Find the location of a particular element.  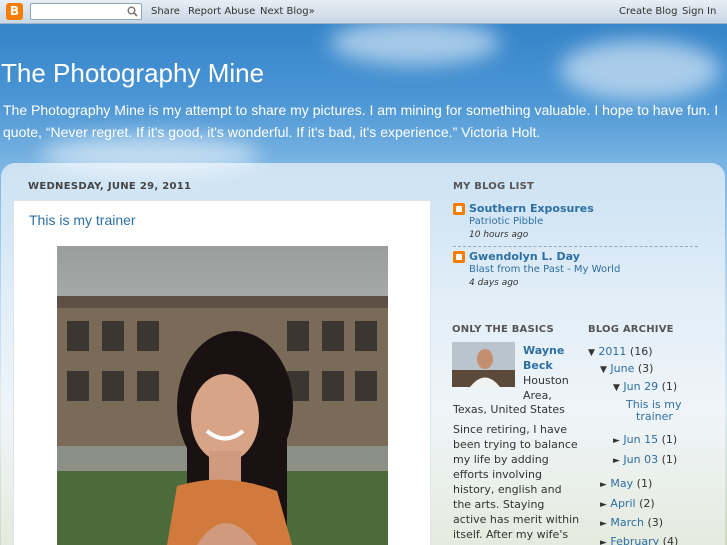

archive-month-link: March is located at coordinates (627, 522).